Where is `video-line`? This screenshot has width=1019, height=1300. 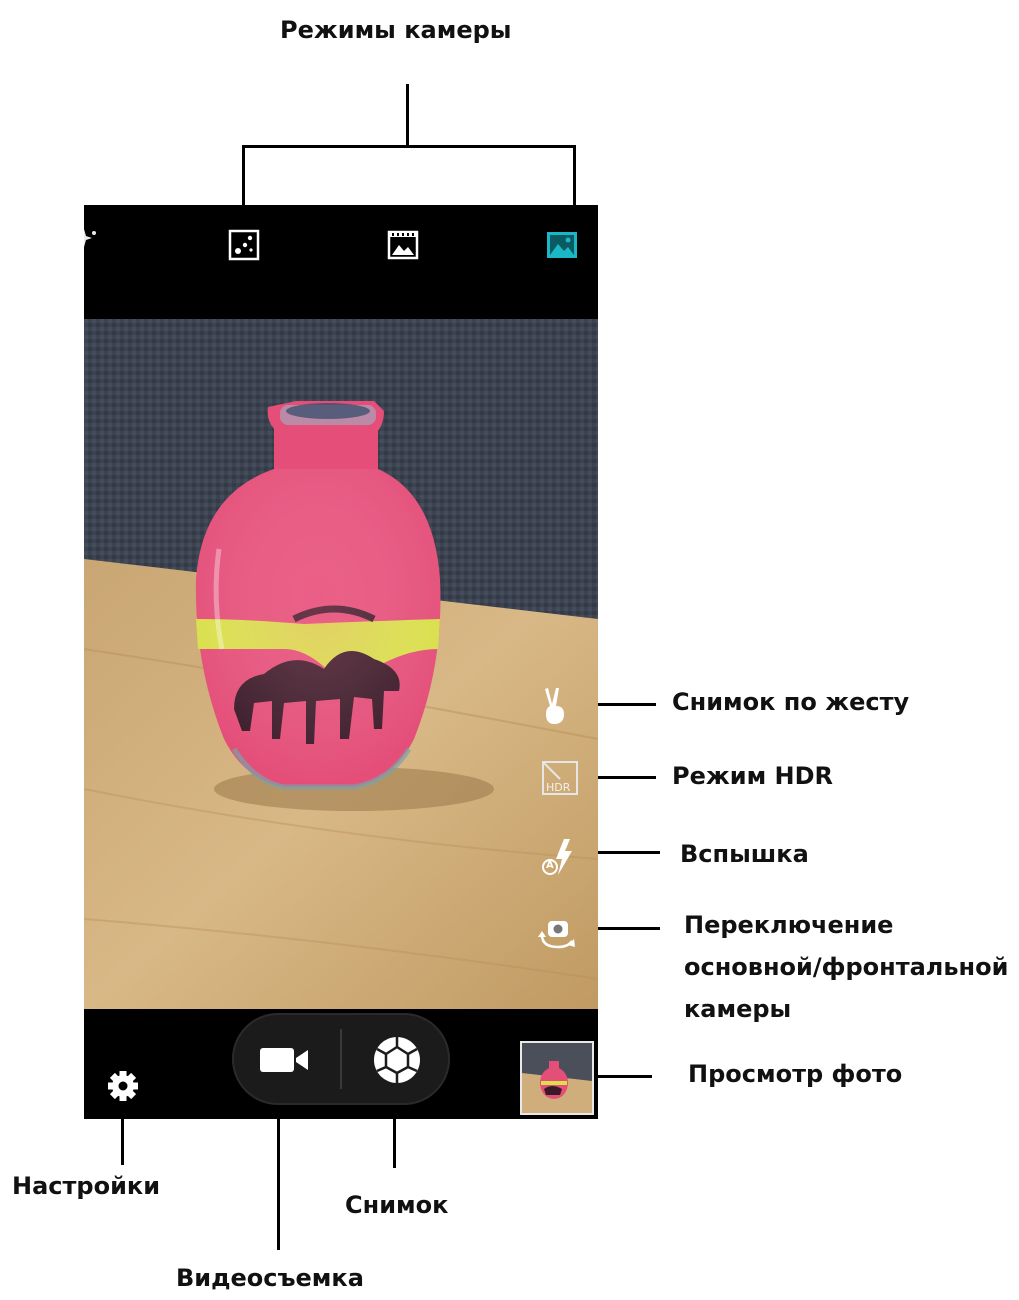 video-line is located at coordinates (278, 1176).